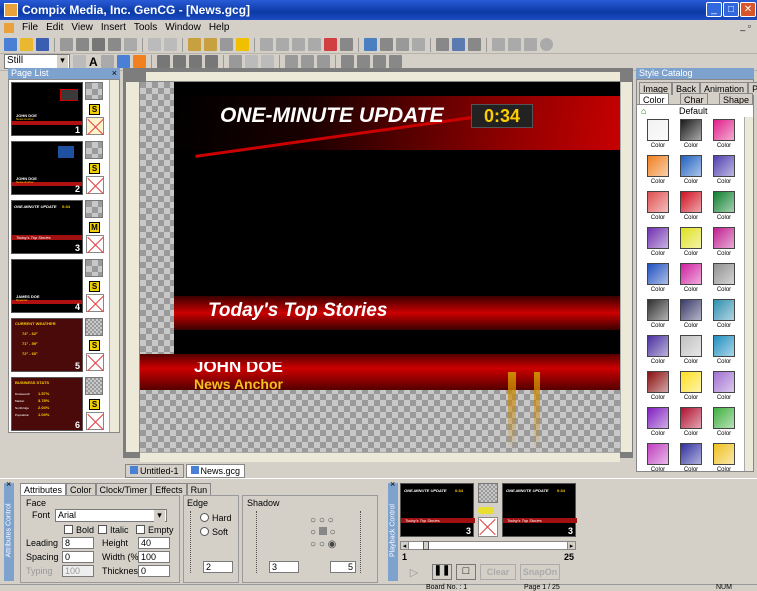  I want to click on page-slider-thumb, so click(426, 545).